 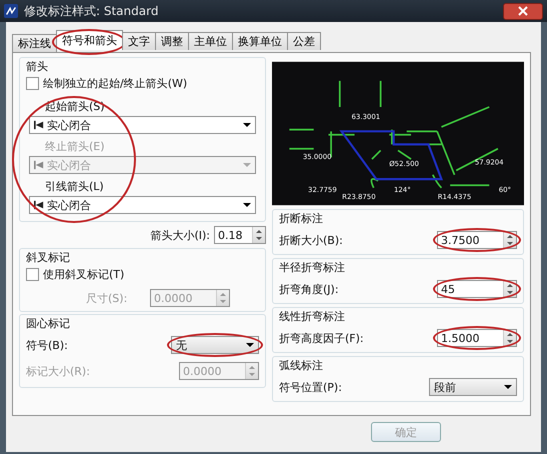 What do you see at coordinates (75, 146) in the screenshot?
I see `field-label: 终止箭头(E)` at bounding box center [75, 146].